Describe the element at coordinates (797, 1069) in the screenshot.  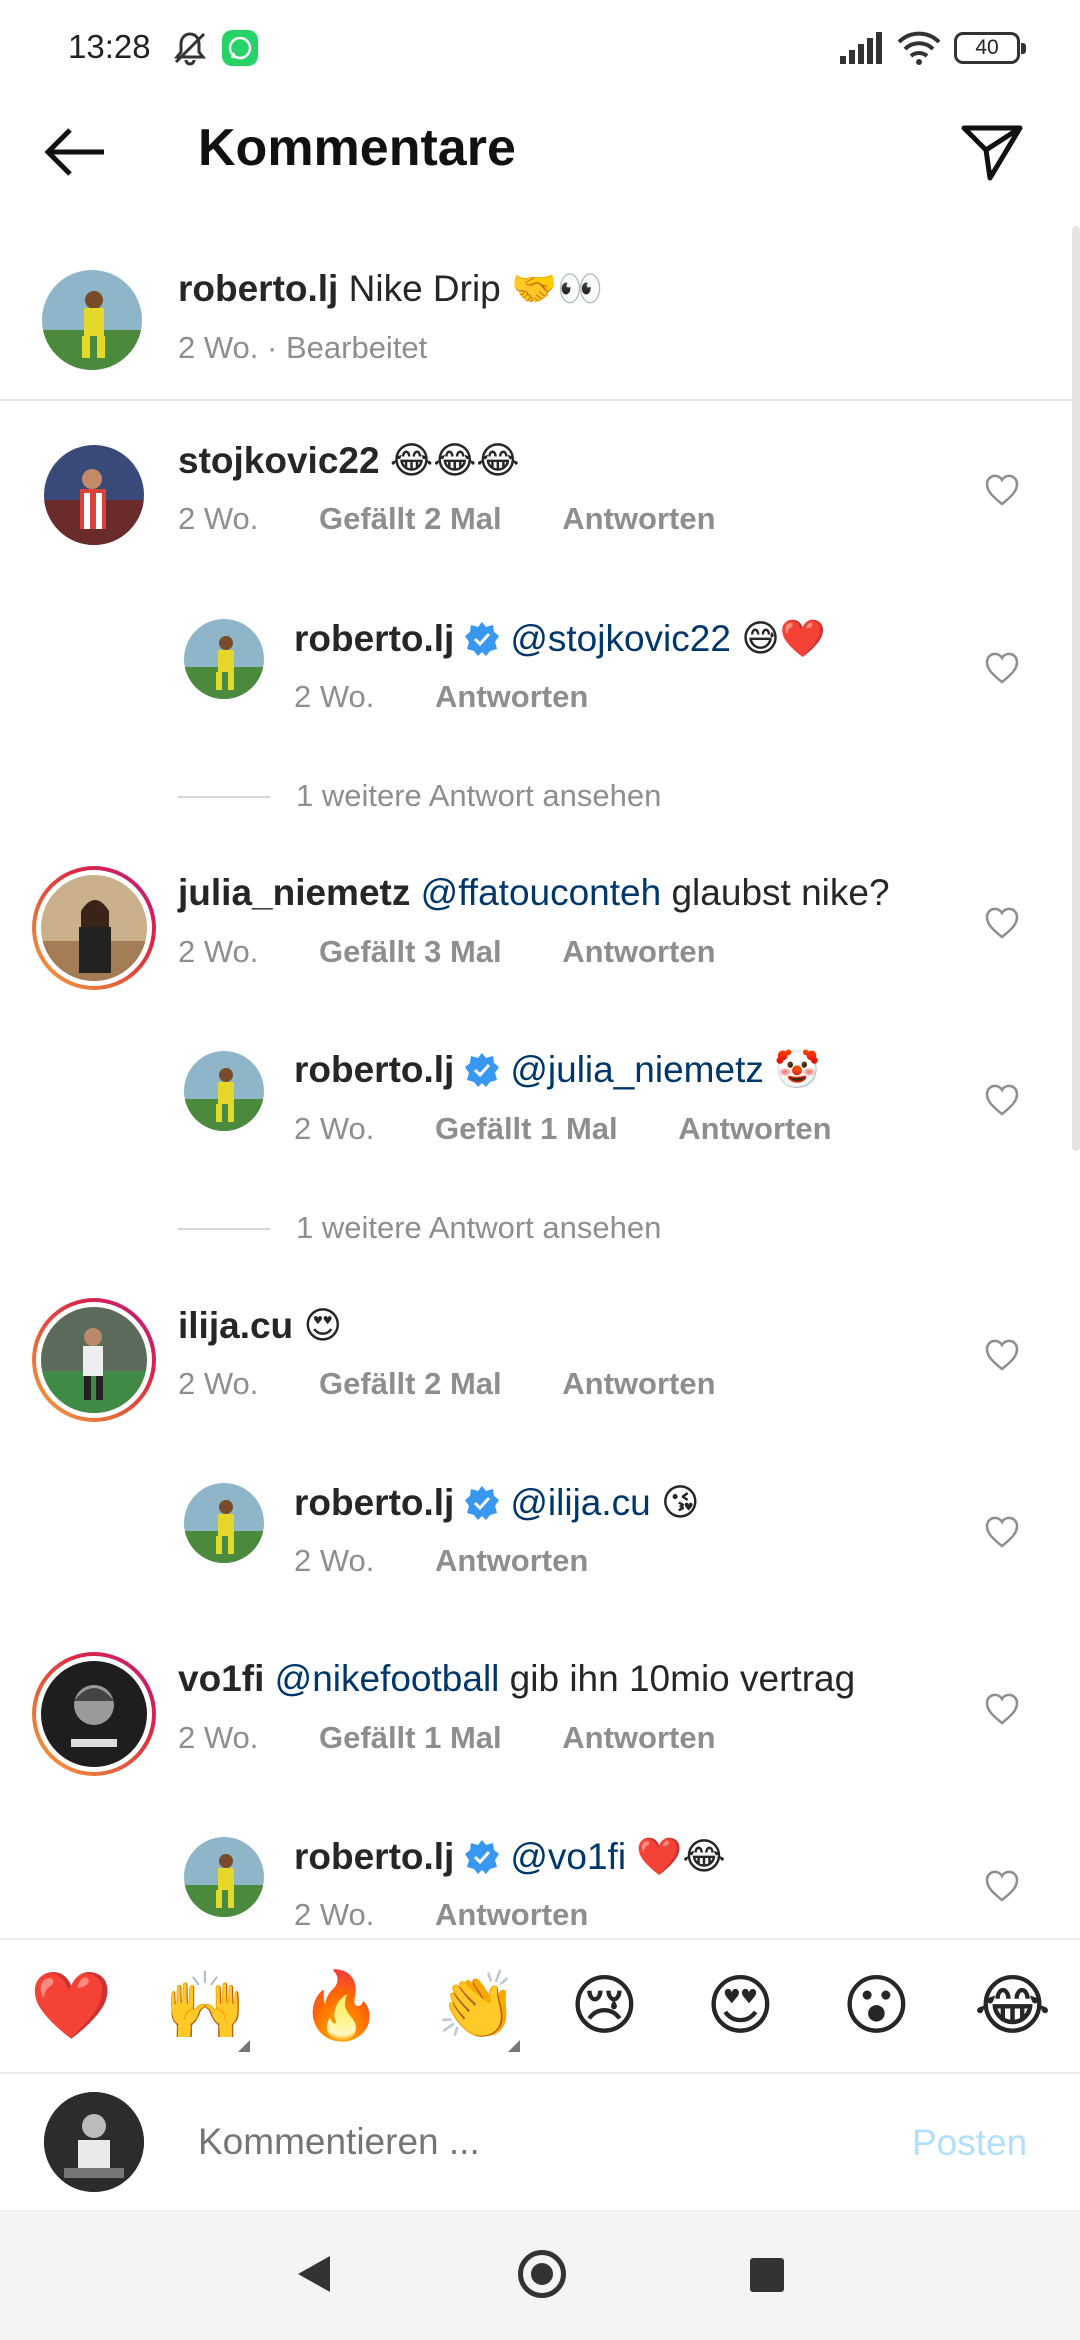
I see `reply-body: 🤡` at that location.